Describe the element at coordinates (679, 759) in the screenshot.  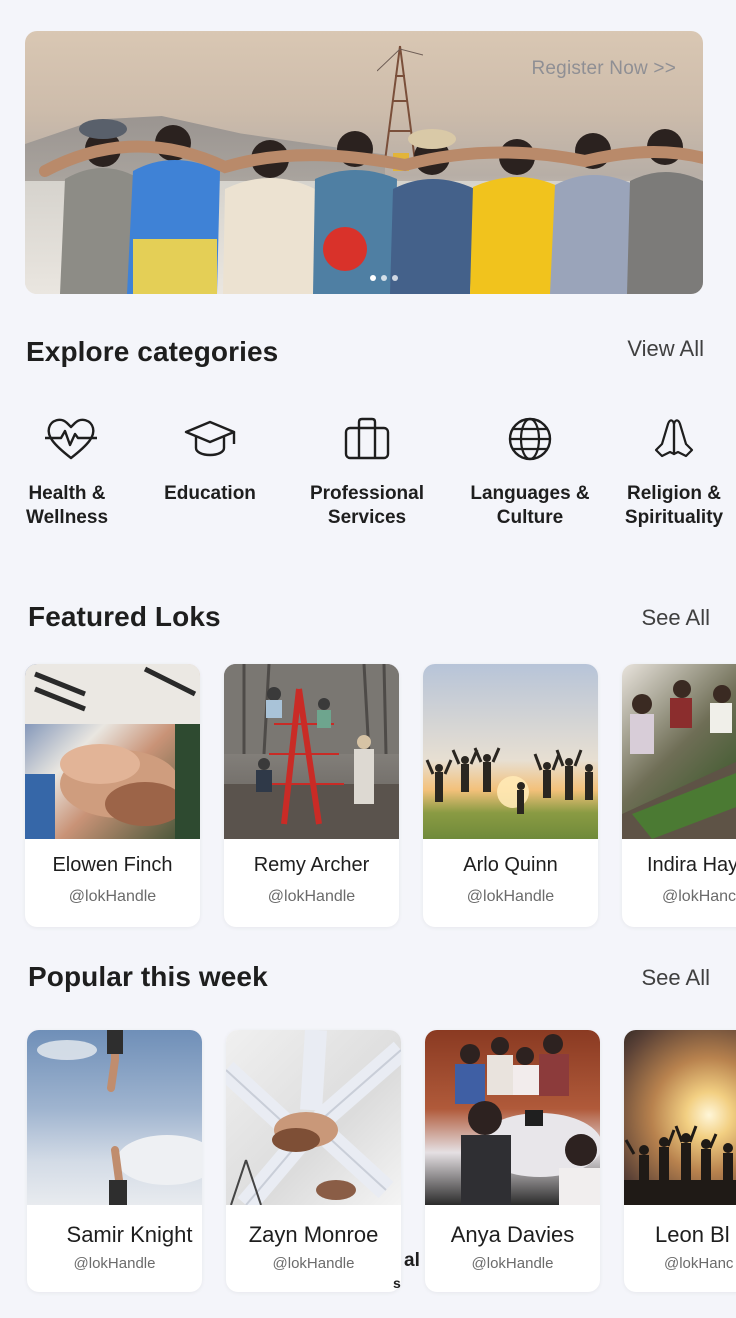
I see `gardening-group-illustration` at that location.